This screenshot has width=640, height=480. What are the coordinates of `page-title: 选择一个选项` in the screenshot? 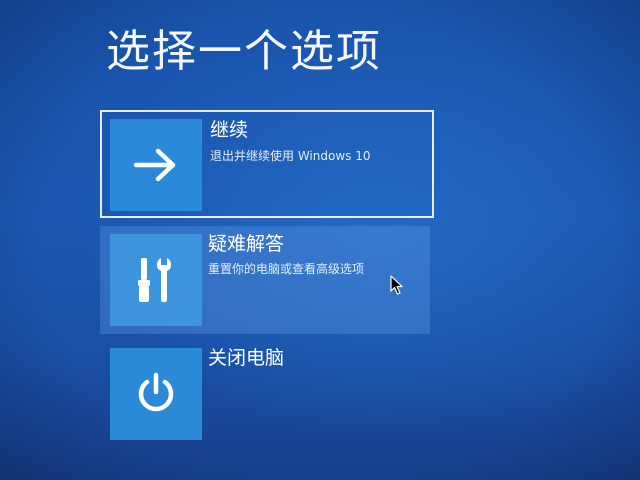 It's located at (244, 51).